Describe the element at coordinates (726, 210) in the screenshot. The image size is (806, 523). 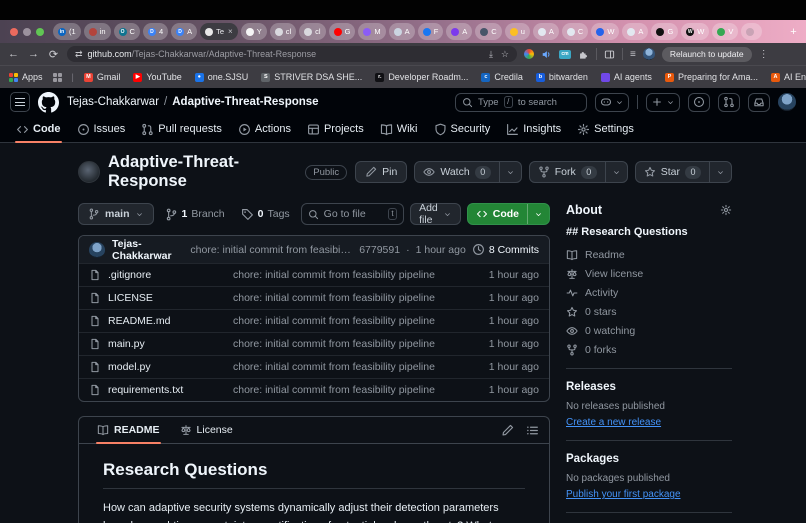
I see `about-settings-gear-icon` at that location.